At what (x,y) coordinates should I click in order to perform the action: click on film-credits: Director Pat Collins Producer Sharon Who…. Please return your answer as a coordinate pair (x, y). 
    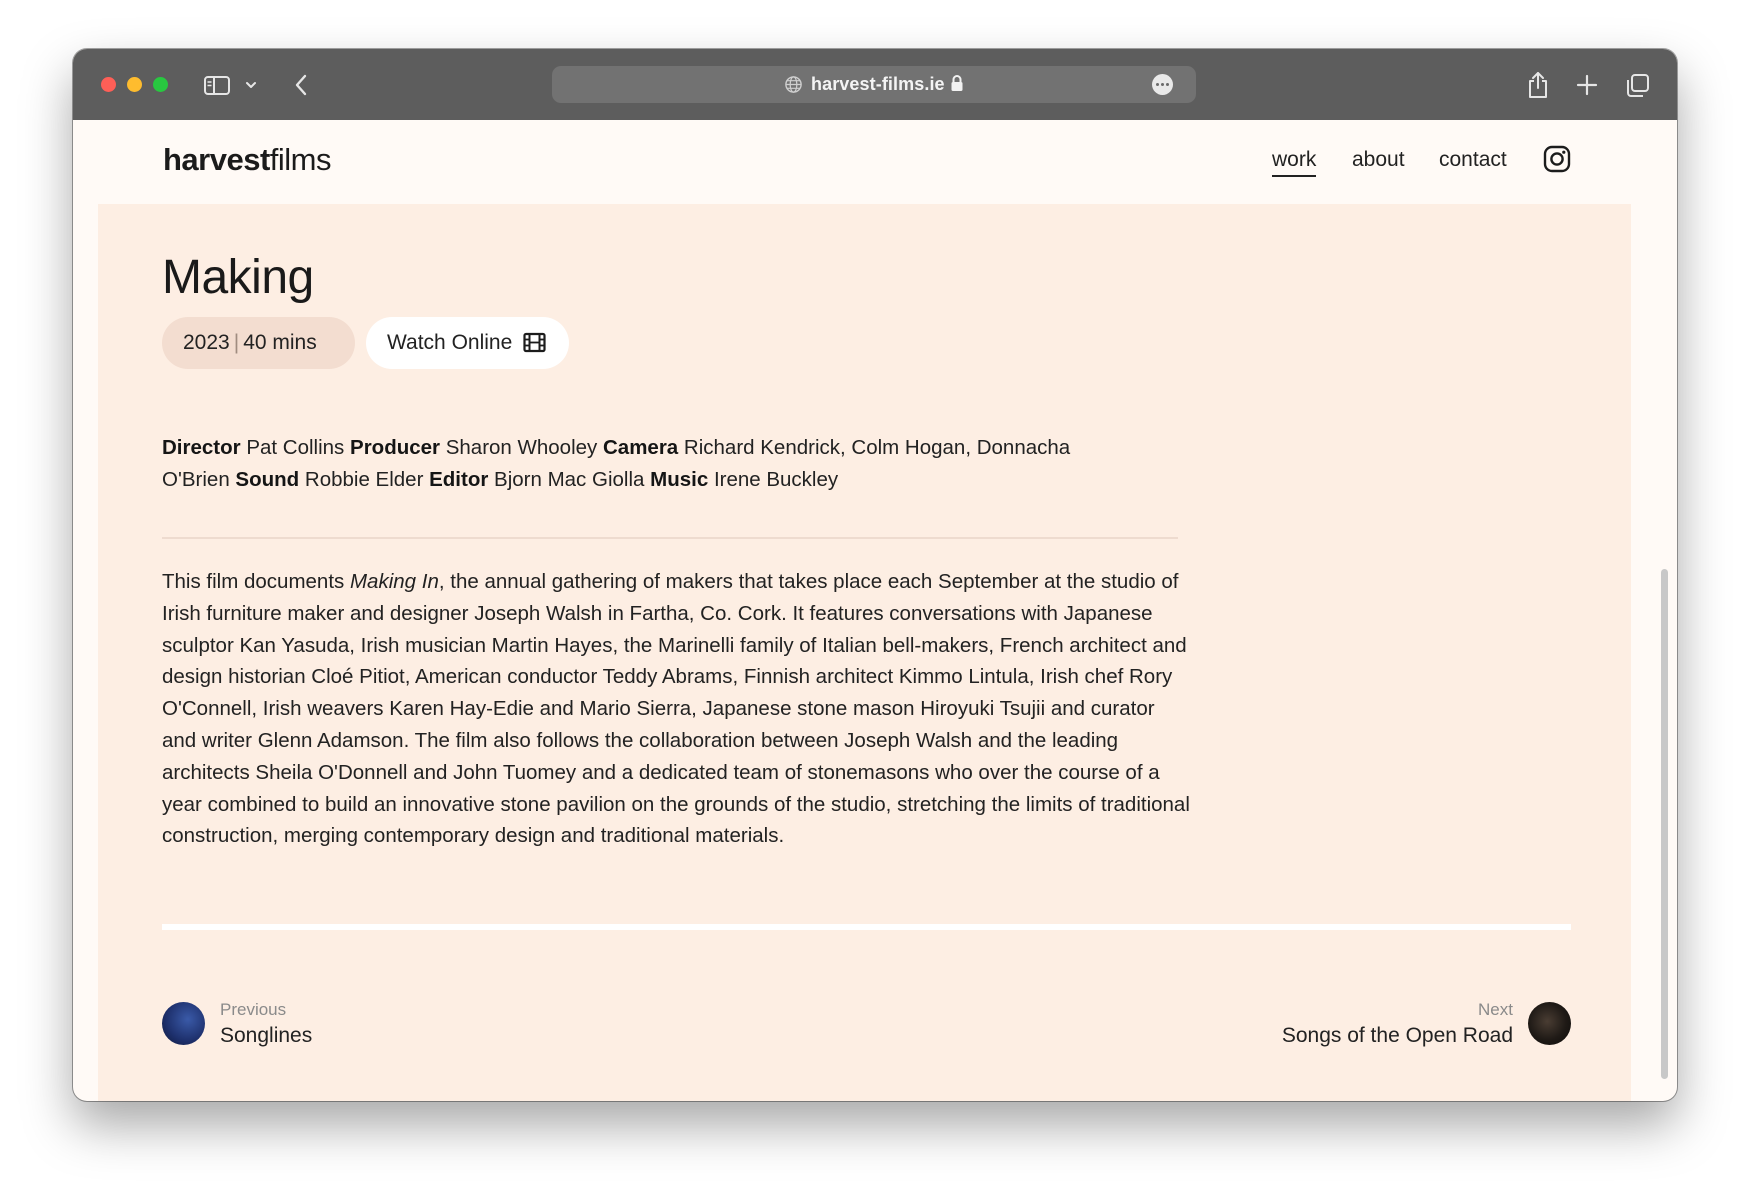
    Looking at the image, I should click on (642, 464).